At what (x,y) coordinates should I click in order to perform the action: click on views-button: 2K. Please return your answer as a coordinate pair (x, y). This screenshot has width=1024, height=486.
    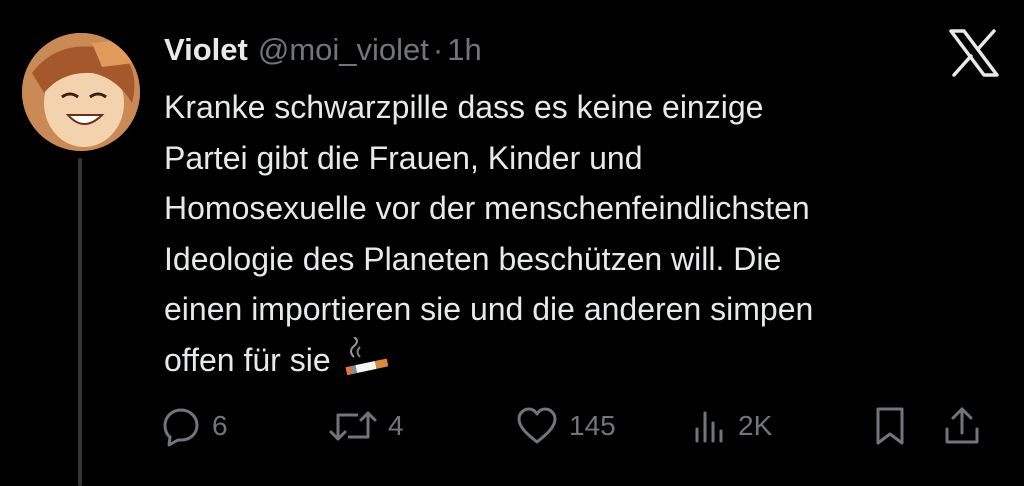
    Looking at the image, I should click on (732, 426).